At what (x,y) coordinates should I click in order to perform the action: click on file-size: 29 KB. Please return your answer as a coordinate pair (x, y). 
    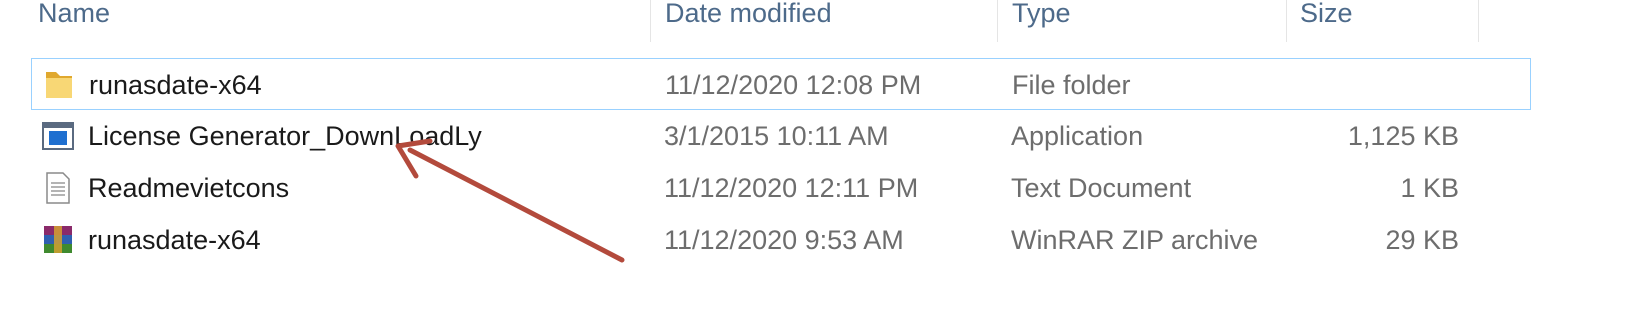
    Looking at the image, I should click on (1422, 240).